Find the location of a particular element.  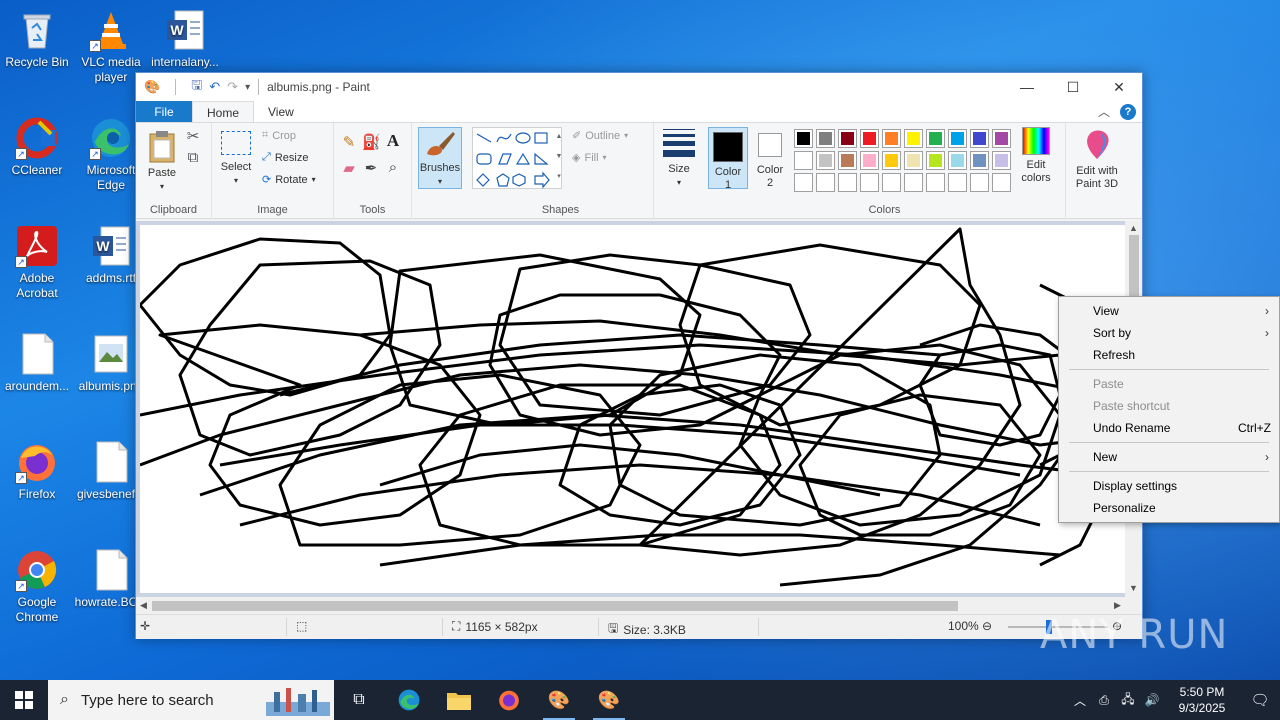

redo-icon: ↷ is located at coordinates (232, 87).